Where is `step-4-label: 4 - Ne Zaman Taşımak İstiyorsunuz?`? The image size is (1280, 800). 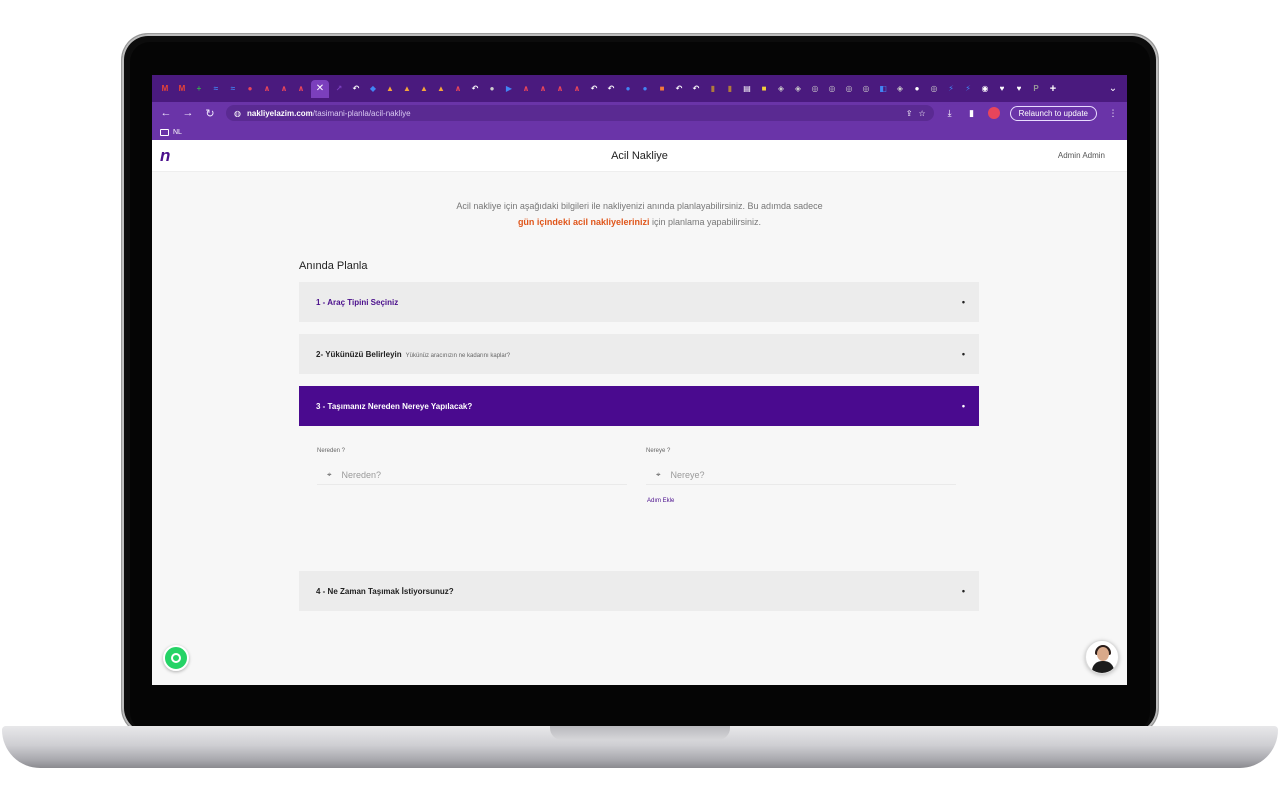
step-4-label: 4 - Ne Zaman Taşımak İstiyorsunuz? is located at coordinates (385, 591).